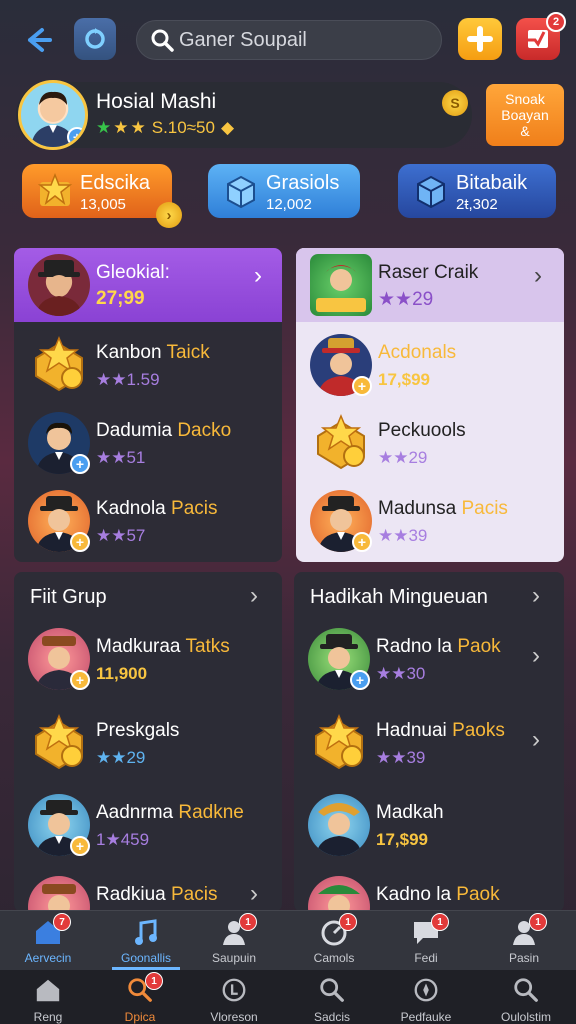 Image resolution: width=576 pixels, height=1024 pixels. Describe the element at coordinates (304, 40) in the screenshot. I see `search-input` at that location.